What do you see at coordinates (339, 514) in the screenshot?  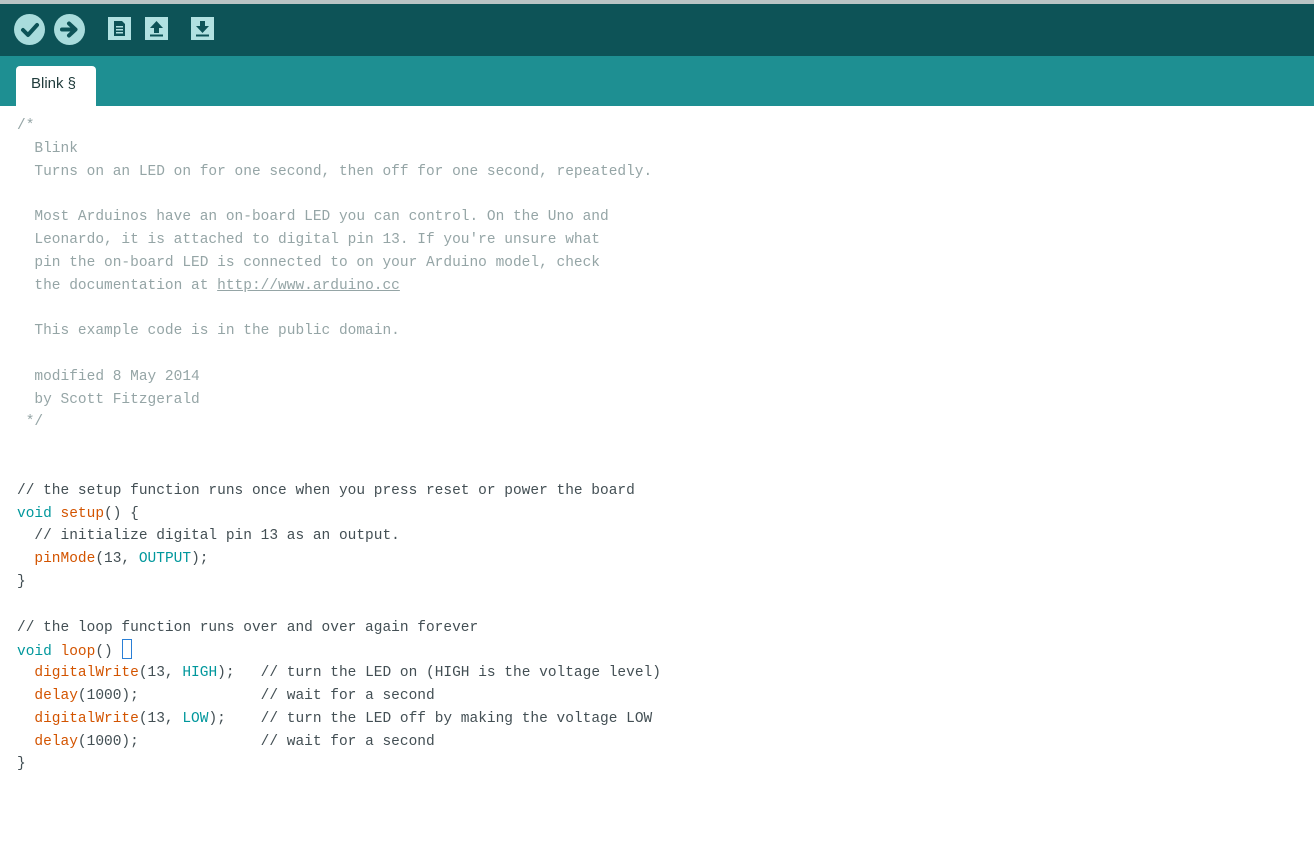 I see `code-line: void setup() {` at bounding box center [339, 514].